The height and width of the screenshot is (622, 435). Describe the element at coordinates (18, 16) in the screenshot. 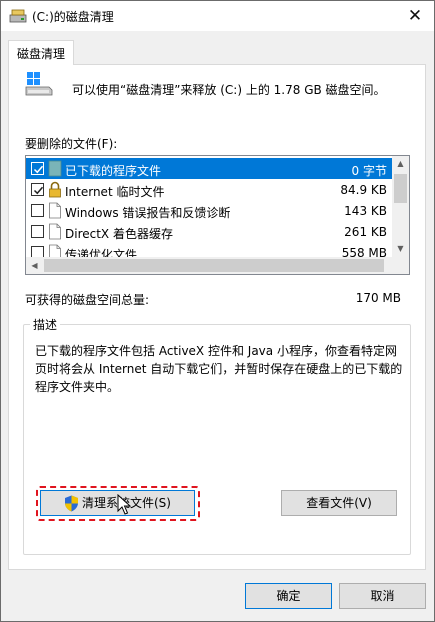

I see `disk-cleanup-icon` at that location.